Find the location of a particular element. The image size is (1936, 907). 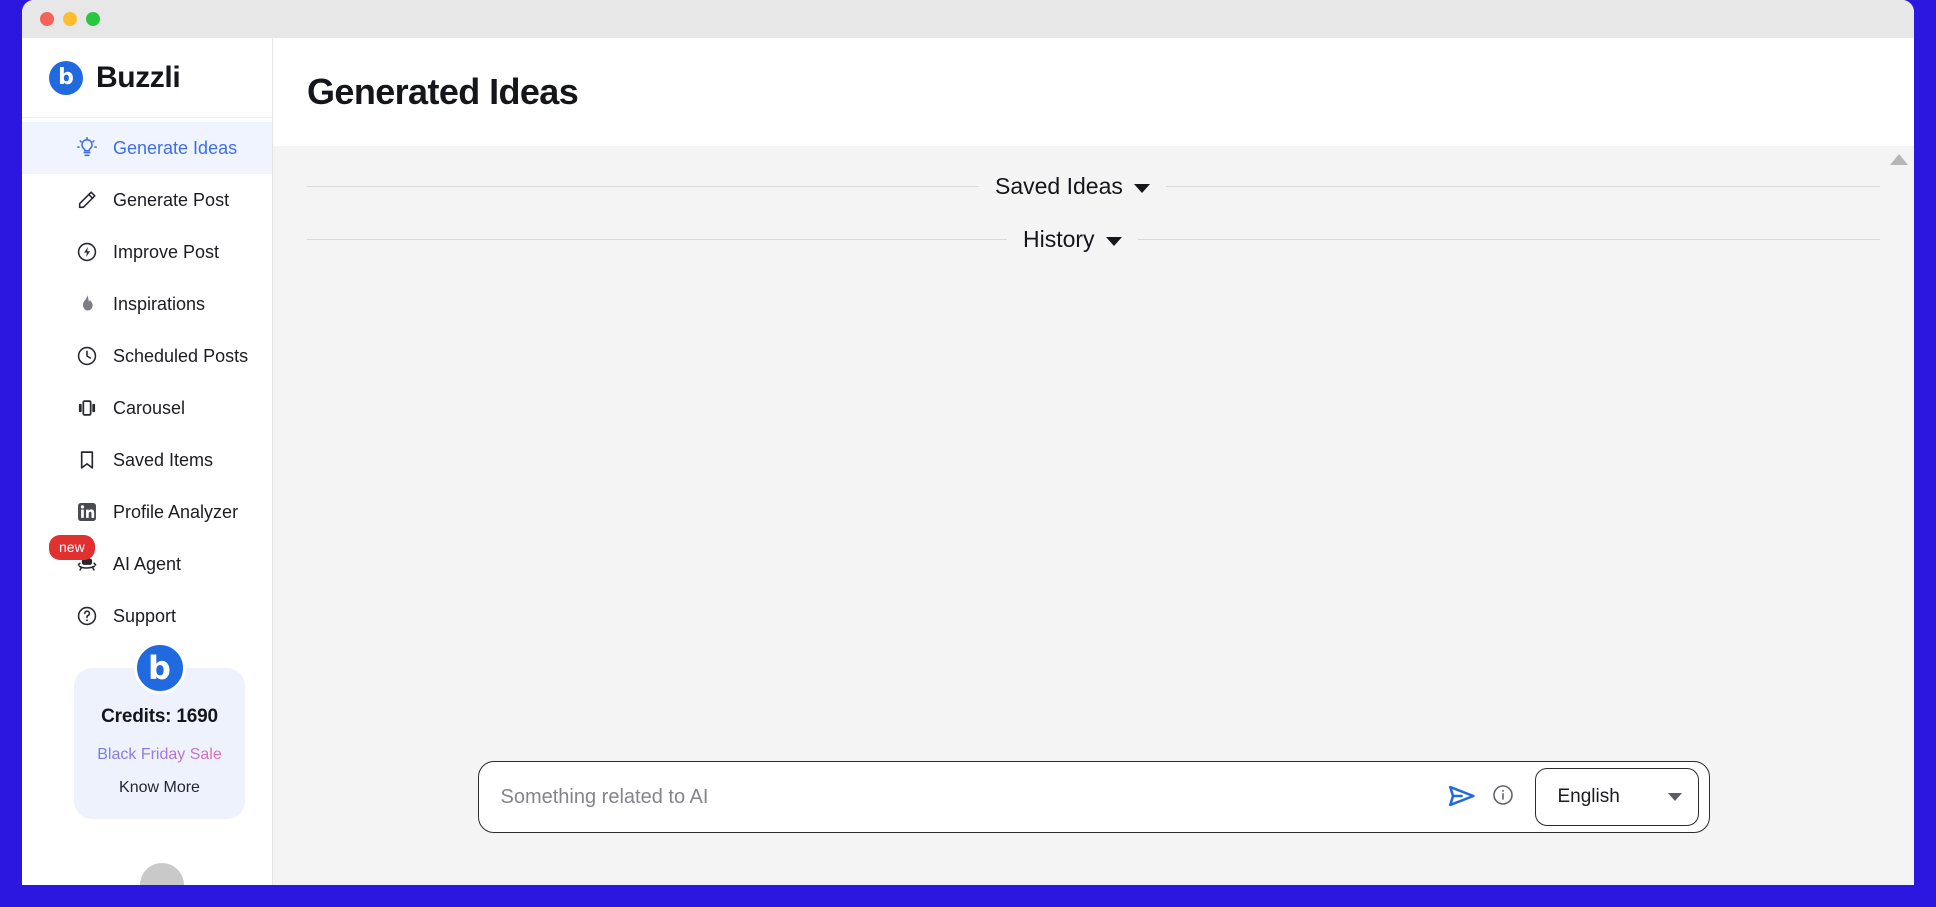

buzzli-logo-icon: b is located at coordinates (66, 77).